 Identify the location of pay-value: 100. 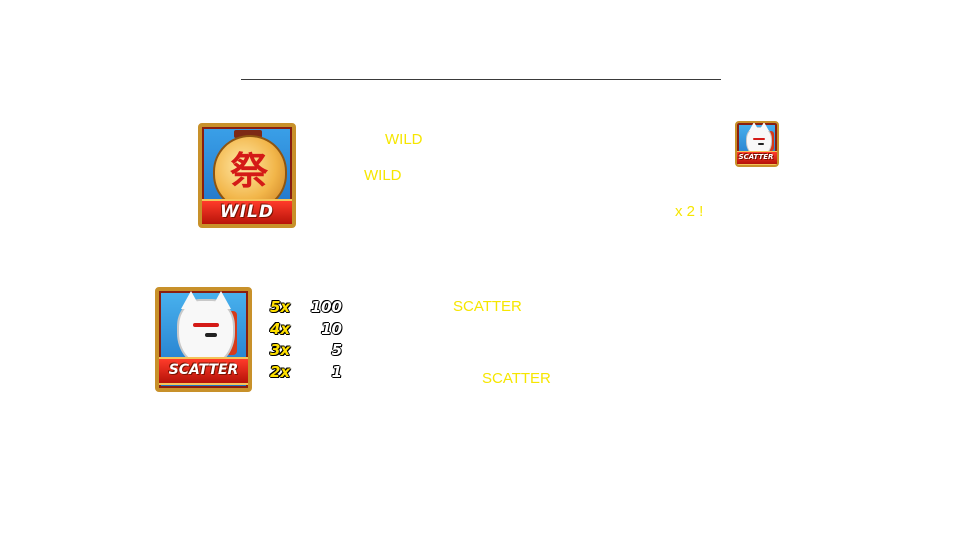
(326, 307).